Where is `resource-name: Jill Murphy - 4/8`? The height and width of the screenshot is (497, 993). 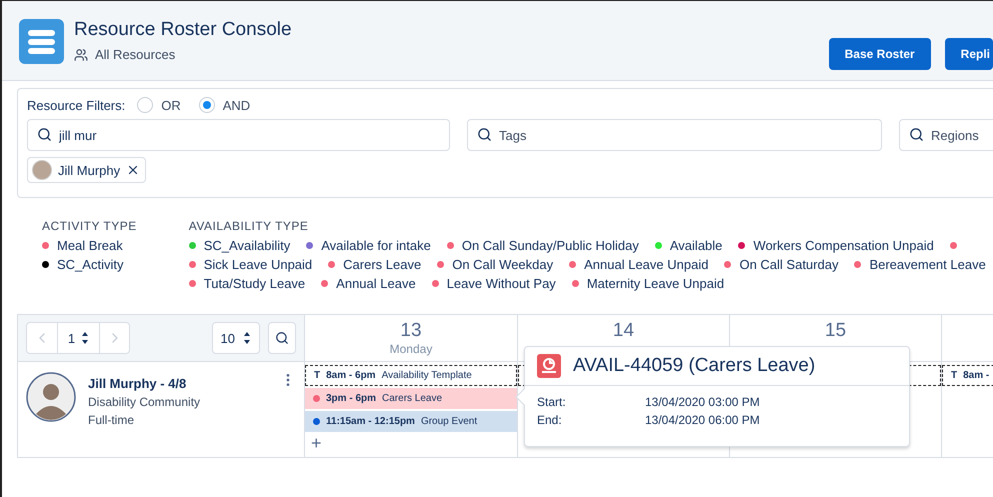 resource-name: Jill Murphy - 4/8 is located at coordinates (138, 383).